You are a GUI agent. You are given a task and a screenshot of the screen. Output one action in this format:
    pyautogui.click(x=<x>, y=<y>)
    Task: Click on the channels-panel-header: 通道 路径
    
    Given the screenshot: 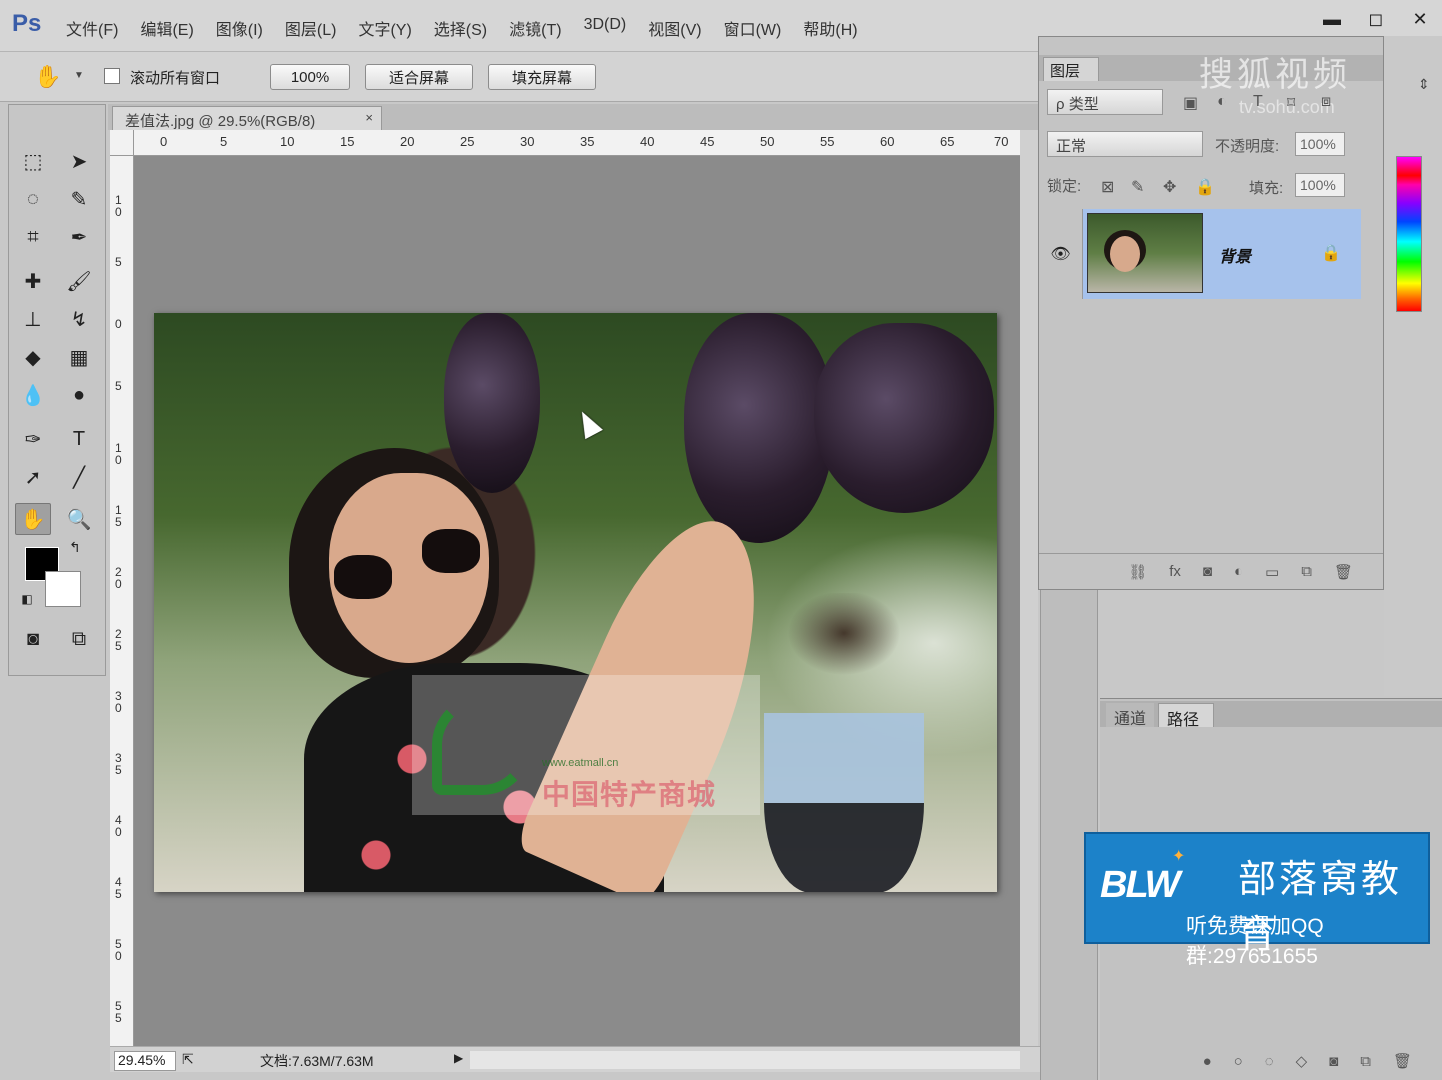 What is the action you would take?
    pyautogui.click(x=1271, y=715)
    